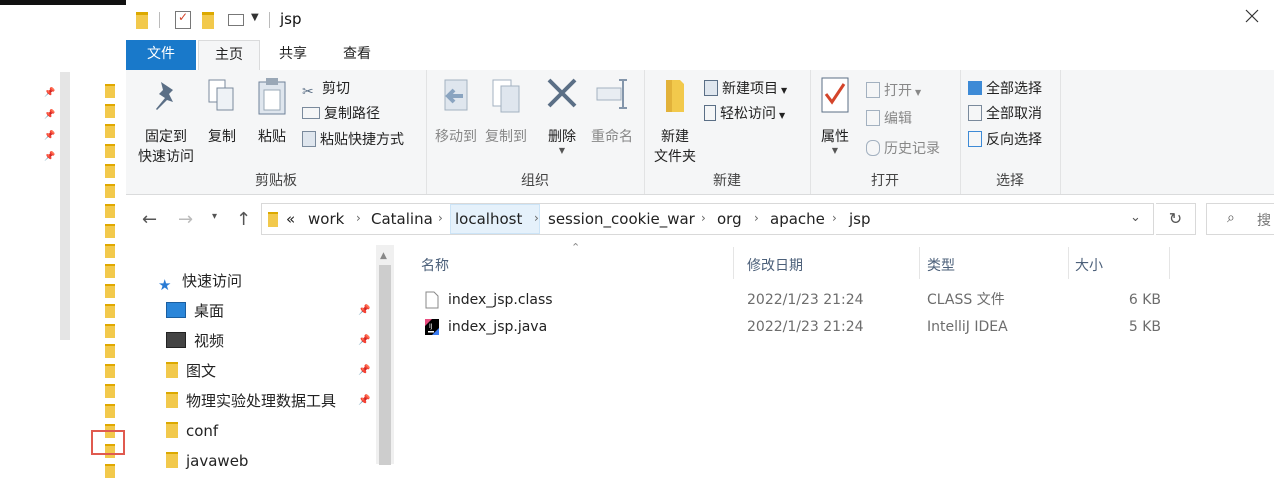  What do you see at coordinates (860, 219) in the screenshot?
I see `breadcrumb-jsp: jsp` at bounding box center [860, 219].